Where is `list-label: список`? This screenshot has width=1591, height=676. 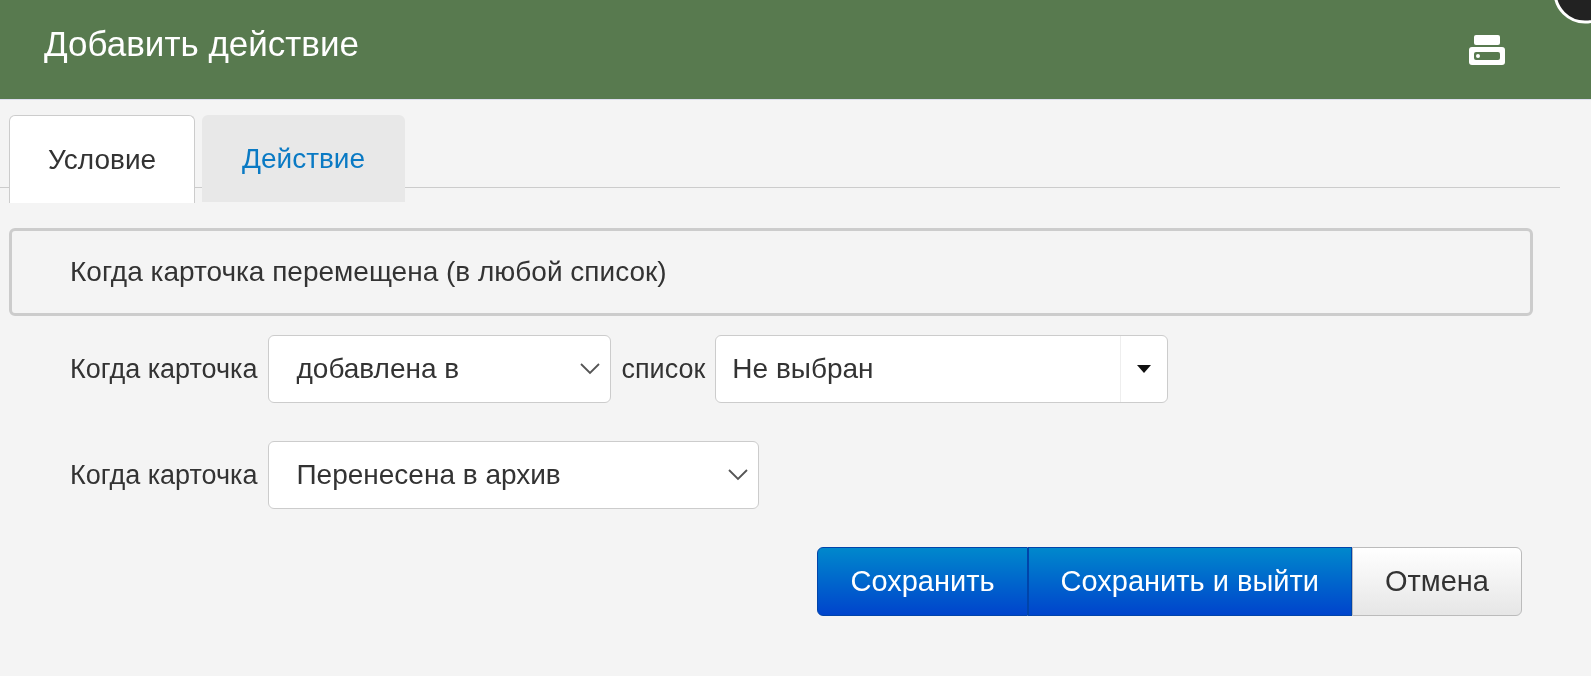
list-label: список is located at coordinates (663, 369).